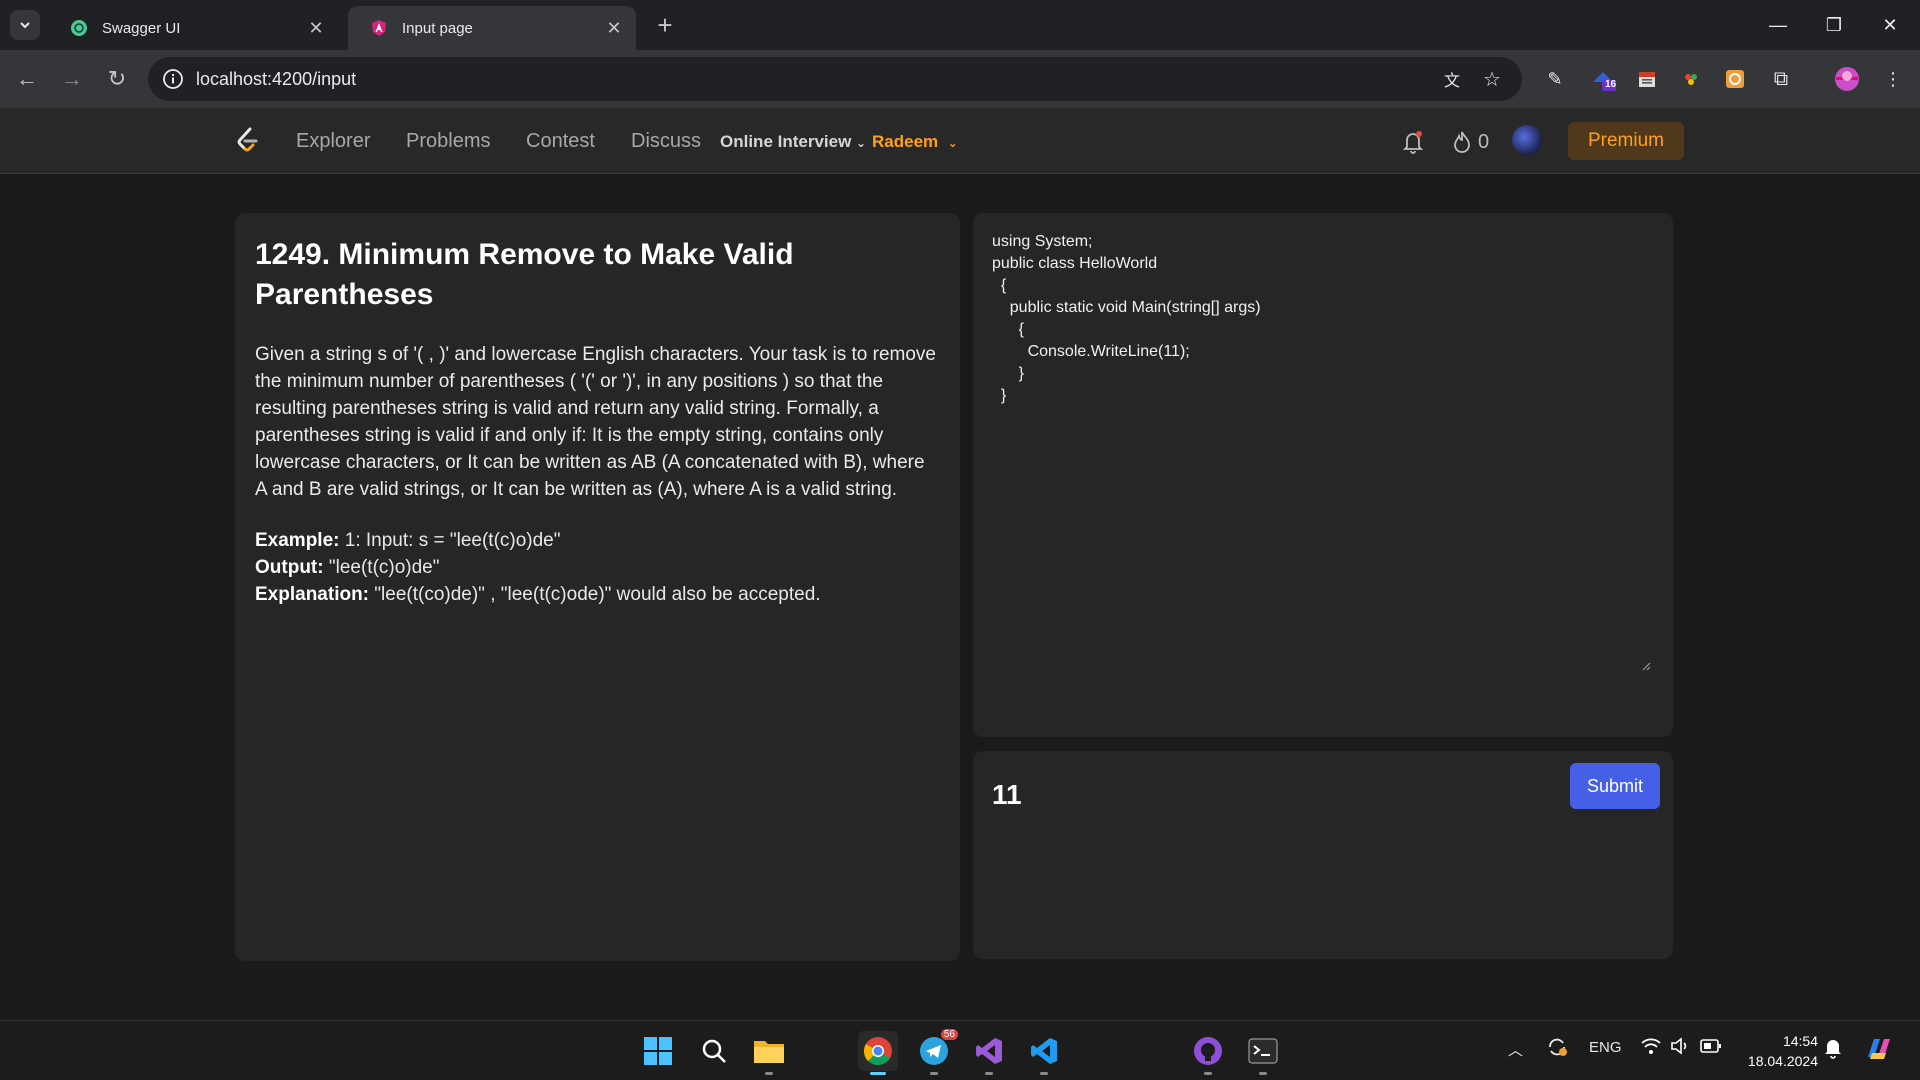  I want to click on language-indicator: ENG, so click(1605, 1047).